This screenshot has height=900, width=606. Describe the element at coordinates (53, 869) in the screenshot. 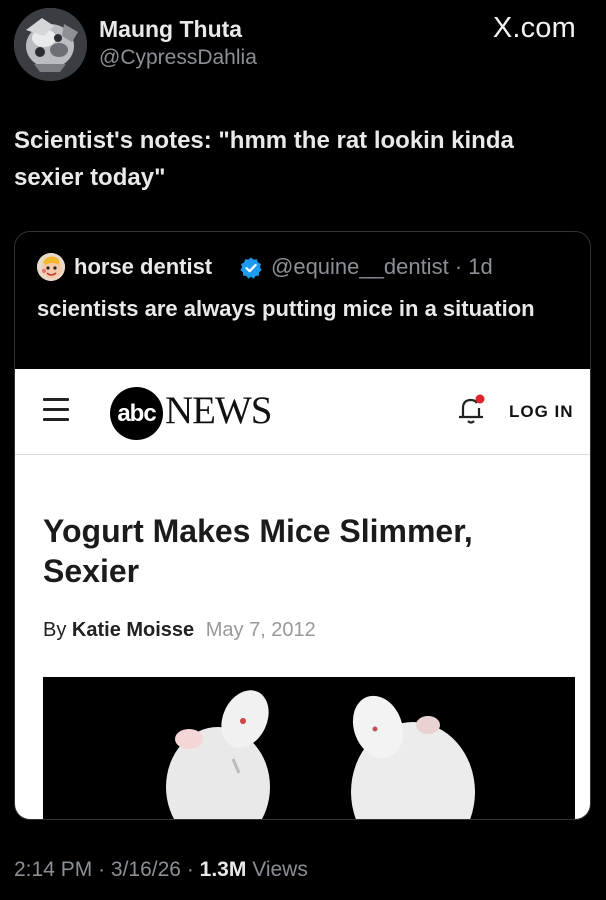

I see `tweet-time: 2:14 PM` at that location.